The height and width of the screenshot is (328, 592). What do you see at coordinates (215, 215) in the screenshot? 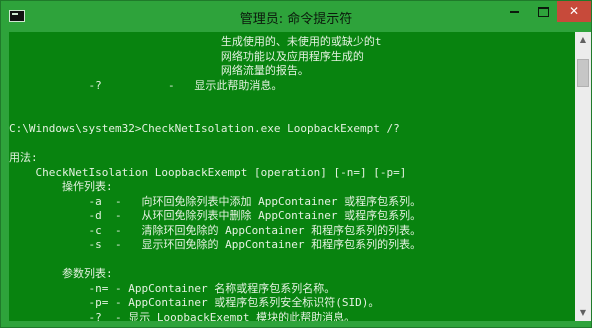
I see `console-line: -d - 从环回免除列表中删除 AppContainer 或程序包系列。` at bounding box center [215, 215].